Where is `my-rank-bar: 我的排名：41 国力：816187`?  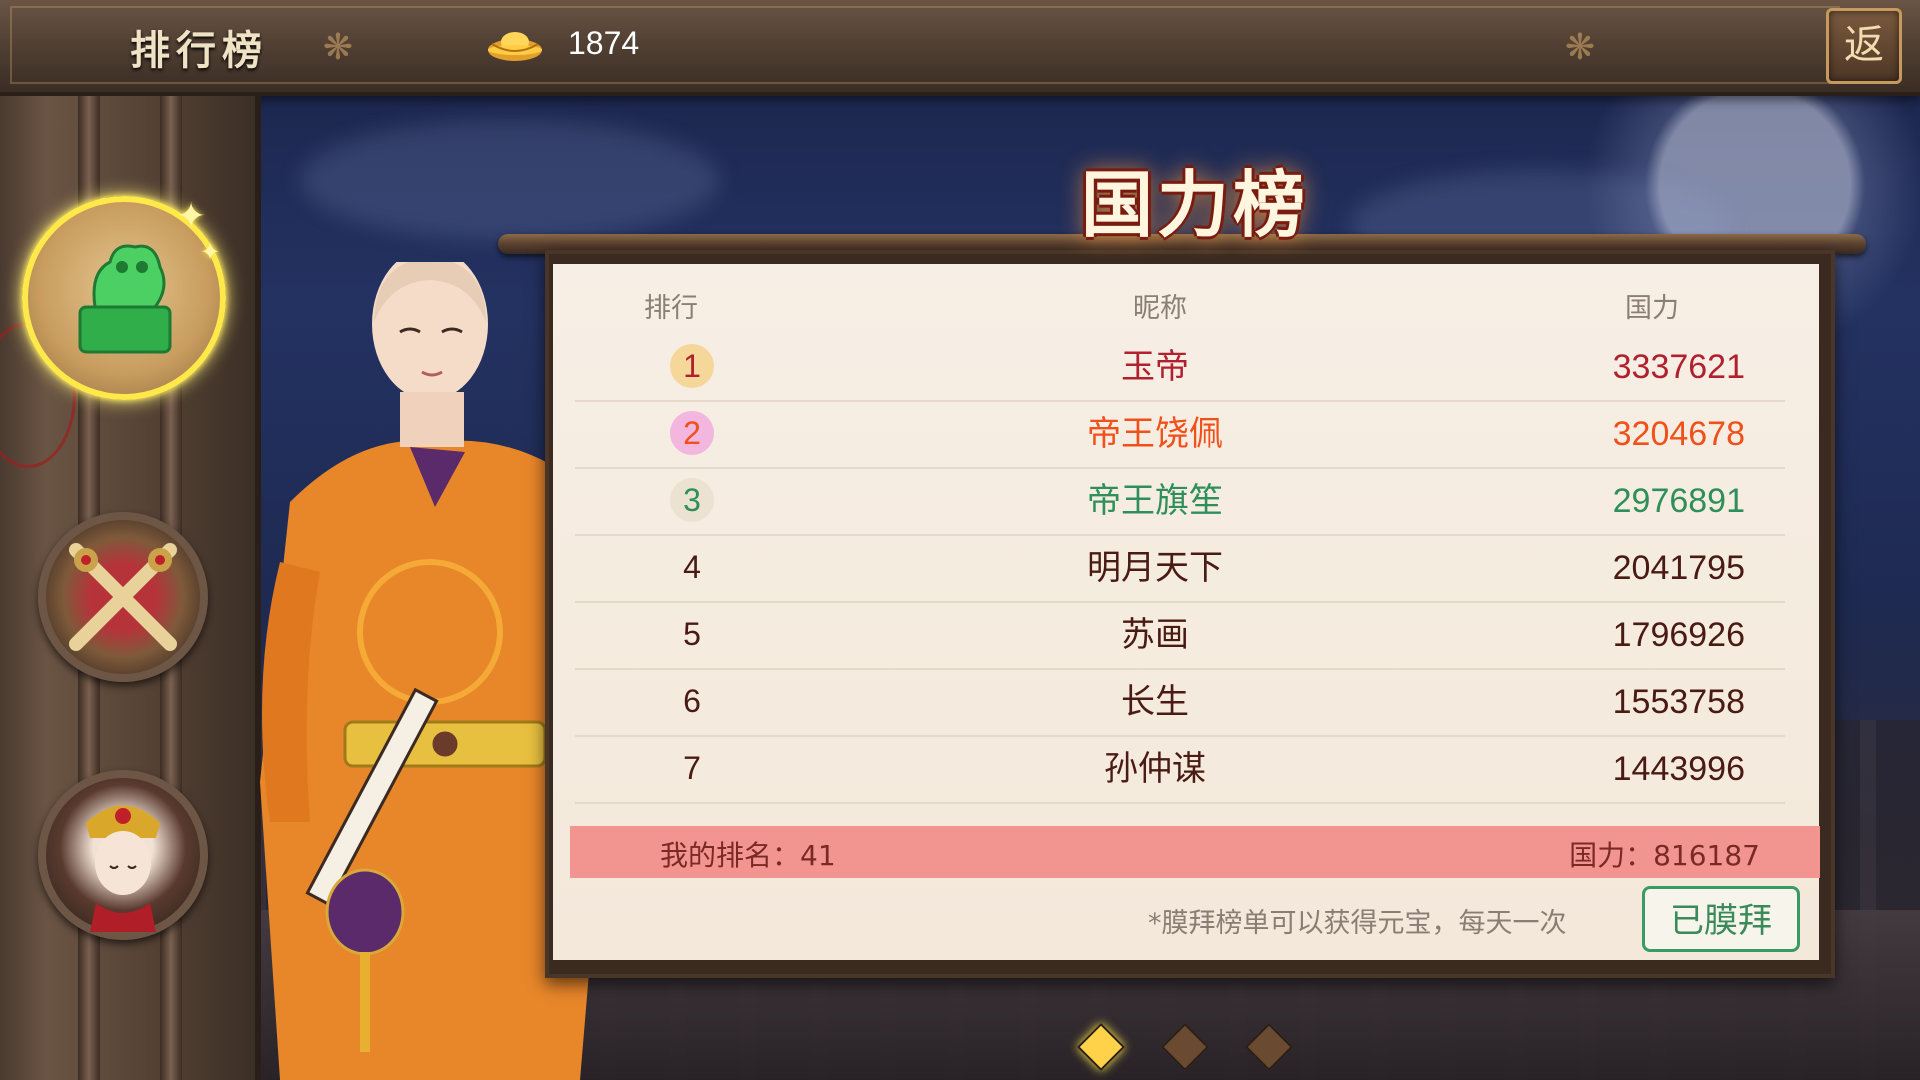 my-rank-bar: 我的排名：41 国力：816187 is located at coordinates (1195, 852).